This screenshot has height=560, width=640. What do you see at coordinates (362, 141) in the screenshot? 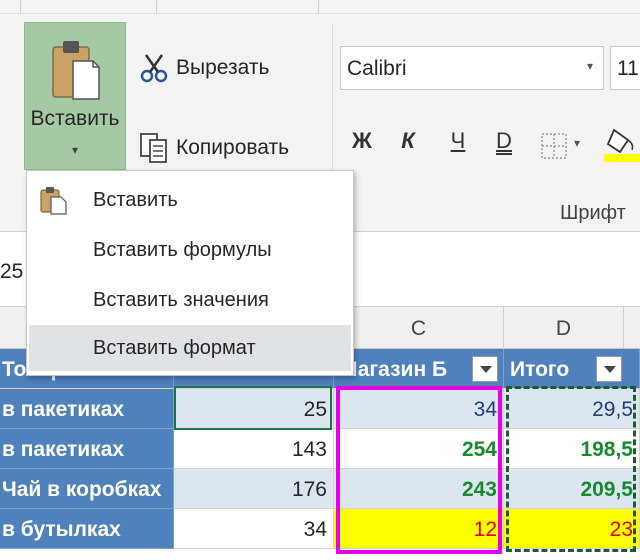
I see `bold-button: Ж` at bounding box center [362, 141].